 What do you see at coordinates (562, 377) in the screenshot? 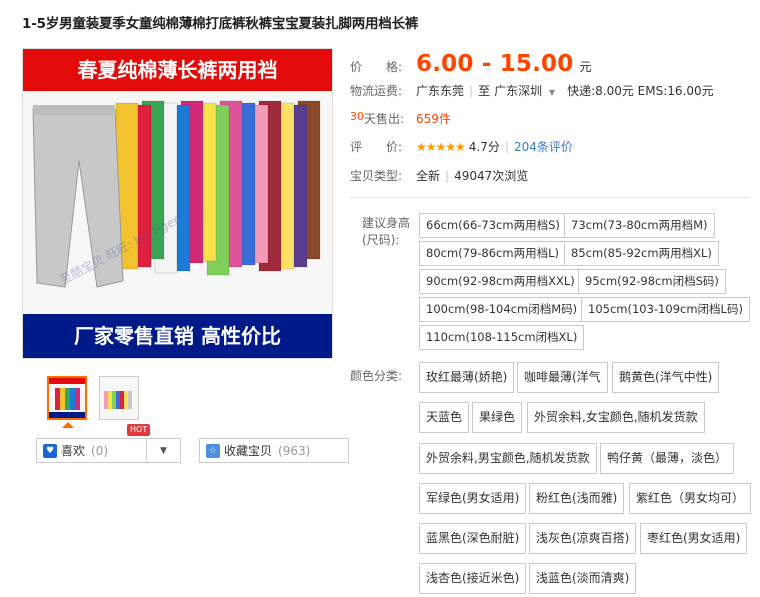
I see `color-option: 咖啡最薄(洋气` at bounding box center [562, 377].